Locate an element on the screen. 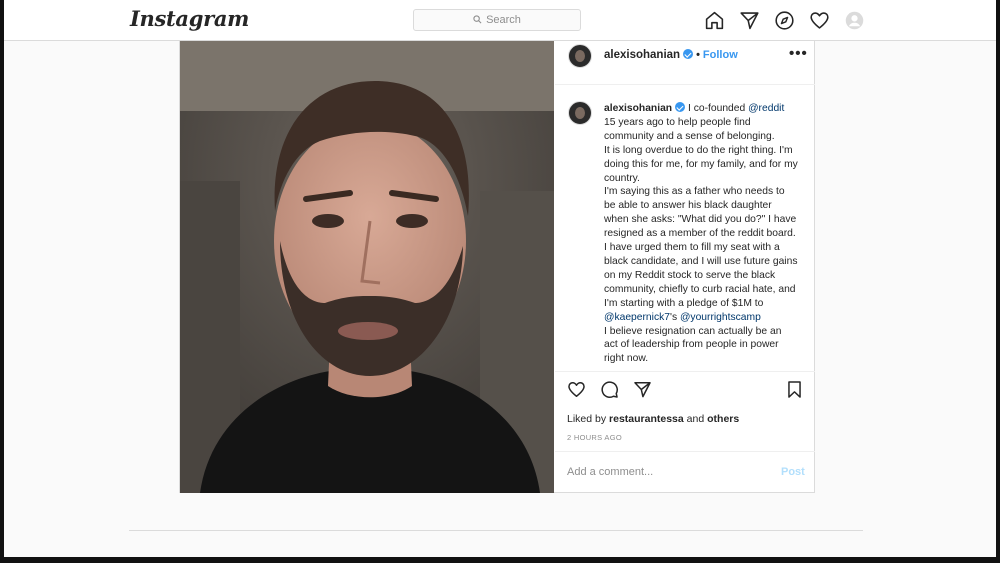 This screenshot has width=1000, height=563. add-comment-section: Add a comment... Post is located at coordinates (685, 472).